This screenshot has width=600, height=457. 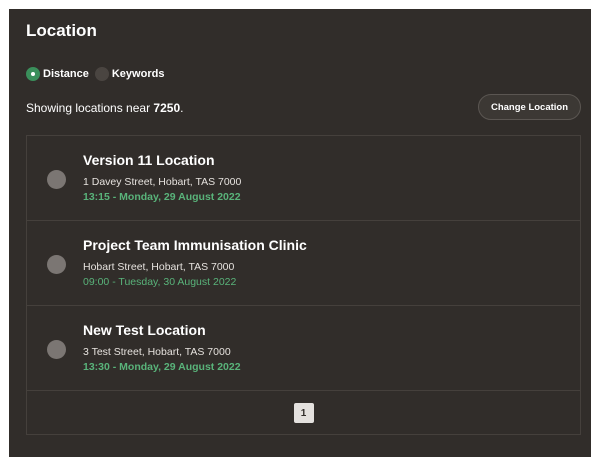 What do you see at coordinates (149, 160) in the screenshot?
I see `location-name: Version 11 Location` at bounding box center [149, 160].